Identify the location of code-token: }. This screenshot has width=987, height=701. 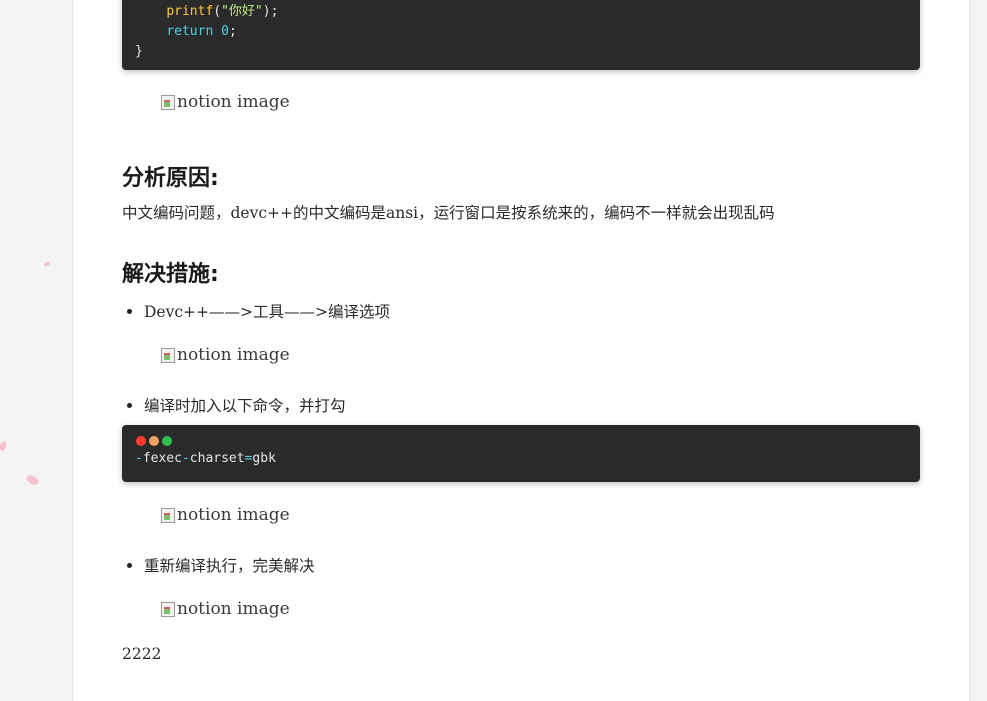
(139, 51).